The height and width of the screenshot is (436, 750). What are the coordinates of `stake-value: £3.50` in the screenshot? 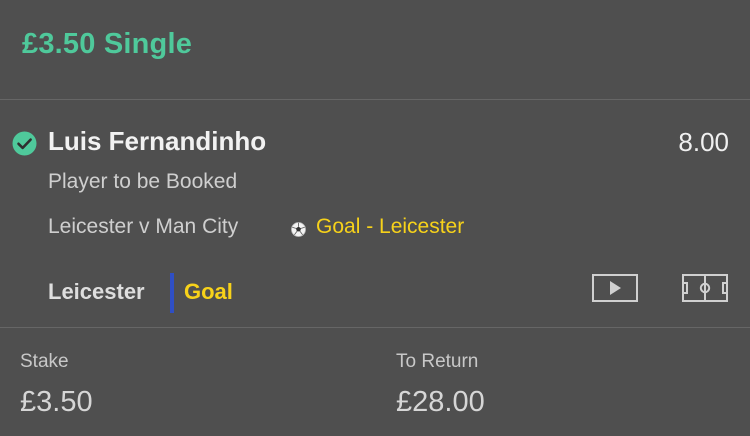 It's located at (56, 402).